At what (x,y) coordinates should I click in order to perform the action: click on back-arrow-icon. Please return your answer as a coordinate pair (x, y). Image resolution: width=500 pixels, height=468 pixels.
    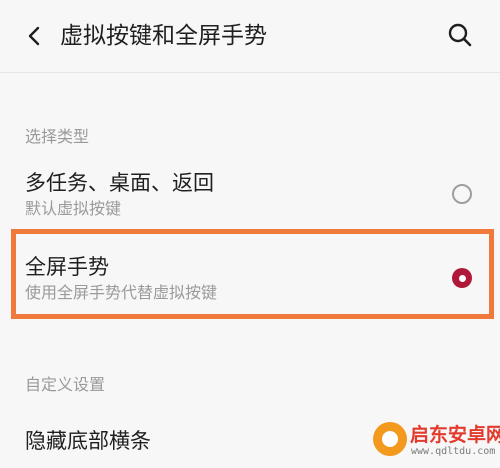
    Looking at the image, I should click on (34, 36).